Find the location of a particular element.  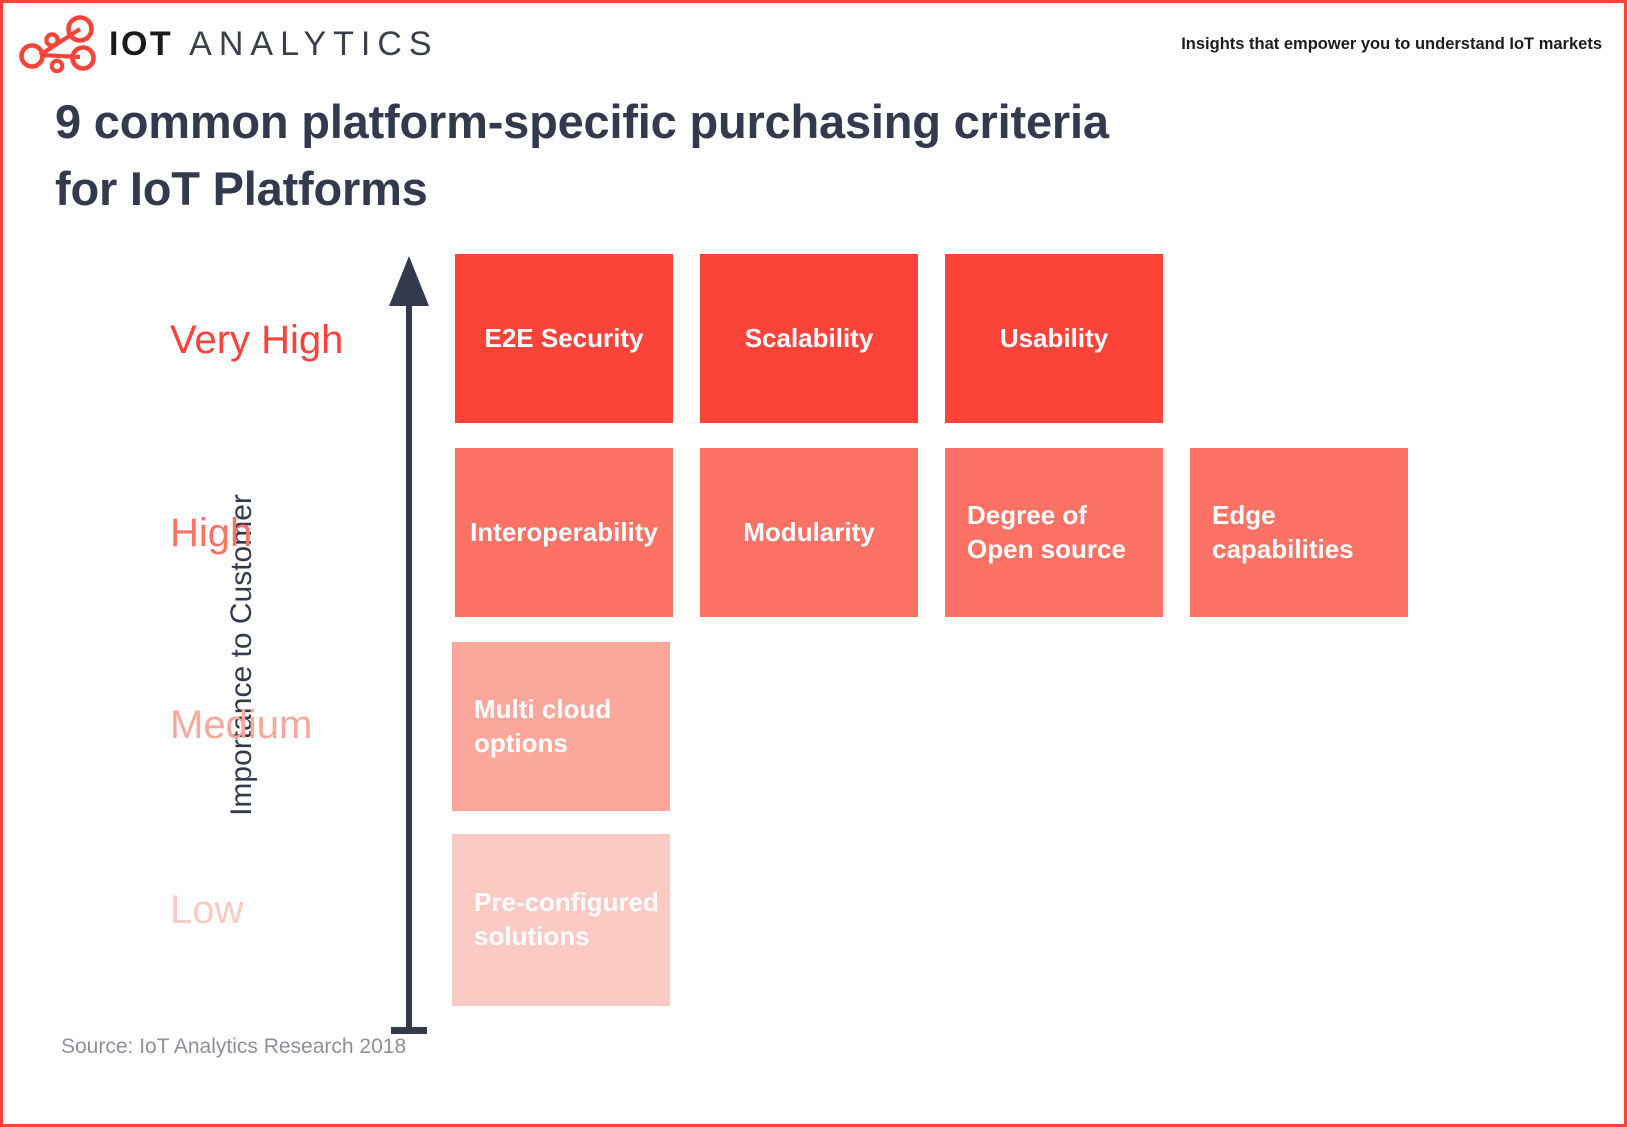

criteria-box-multi-cloud-options: Multi cloud options is located at coordinates (561, 726).